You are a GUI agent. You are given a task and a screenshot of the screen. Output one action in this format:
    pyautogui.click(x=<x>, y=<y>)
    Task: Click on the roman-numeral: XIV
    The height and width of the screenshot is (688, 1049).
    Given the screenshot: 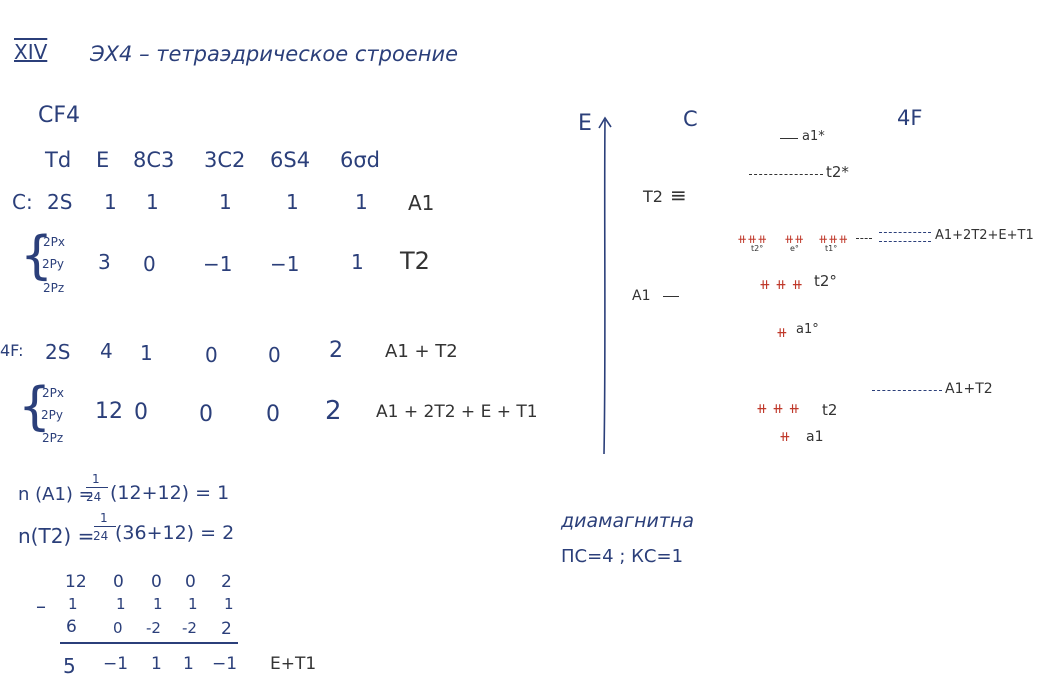 What is the action you would take?
    pyautogui.click(x=31, y=52)
    